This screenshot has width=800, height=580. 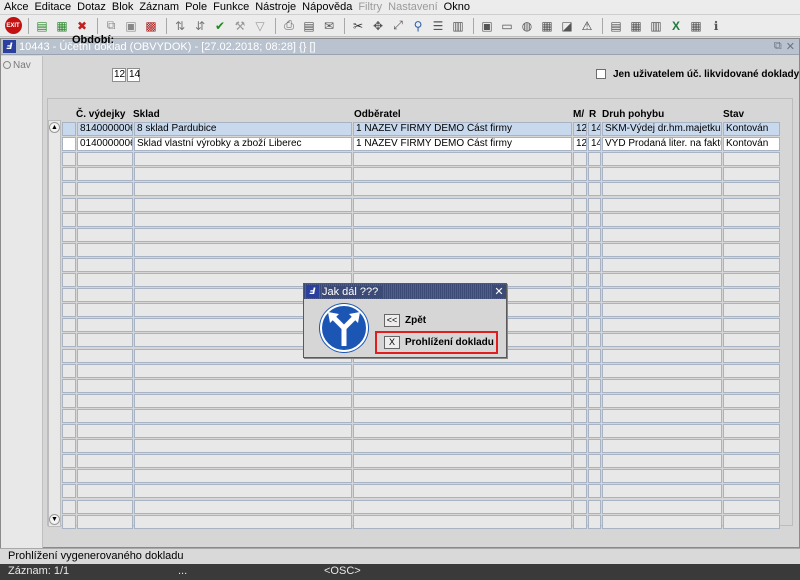 I want to click on globe-icon: ◍, so click(x=527, y=26).